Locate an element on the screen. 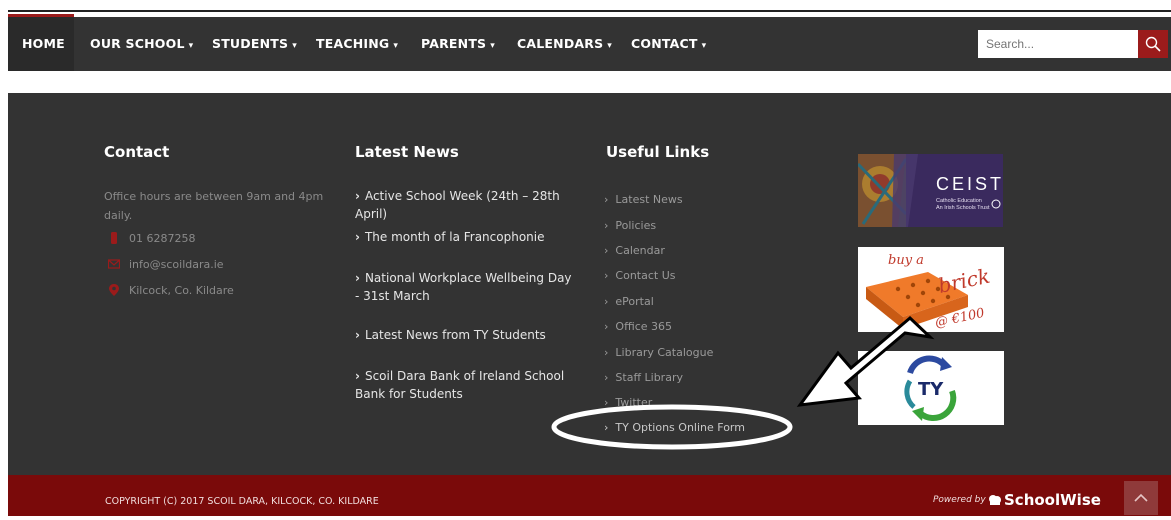 The width and height of the screenshot is (1171, 520). link-label: TY Options Online Form is located at coordinates (680, 427).